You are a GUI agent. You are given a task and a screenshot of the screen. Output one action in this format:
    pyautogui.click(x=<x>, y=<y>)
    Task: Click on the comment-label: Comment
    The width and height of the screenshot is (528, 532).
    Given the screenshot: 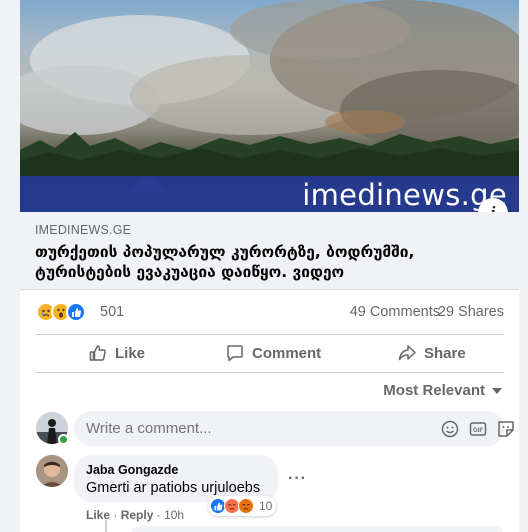 What is the action you would take?
    pyautogui.click(x=287, y=353)
    